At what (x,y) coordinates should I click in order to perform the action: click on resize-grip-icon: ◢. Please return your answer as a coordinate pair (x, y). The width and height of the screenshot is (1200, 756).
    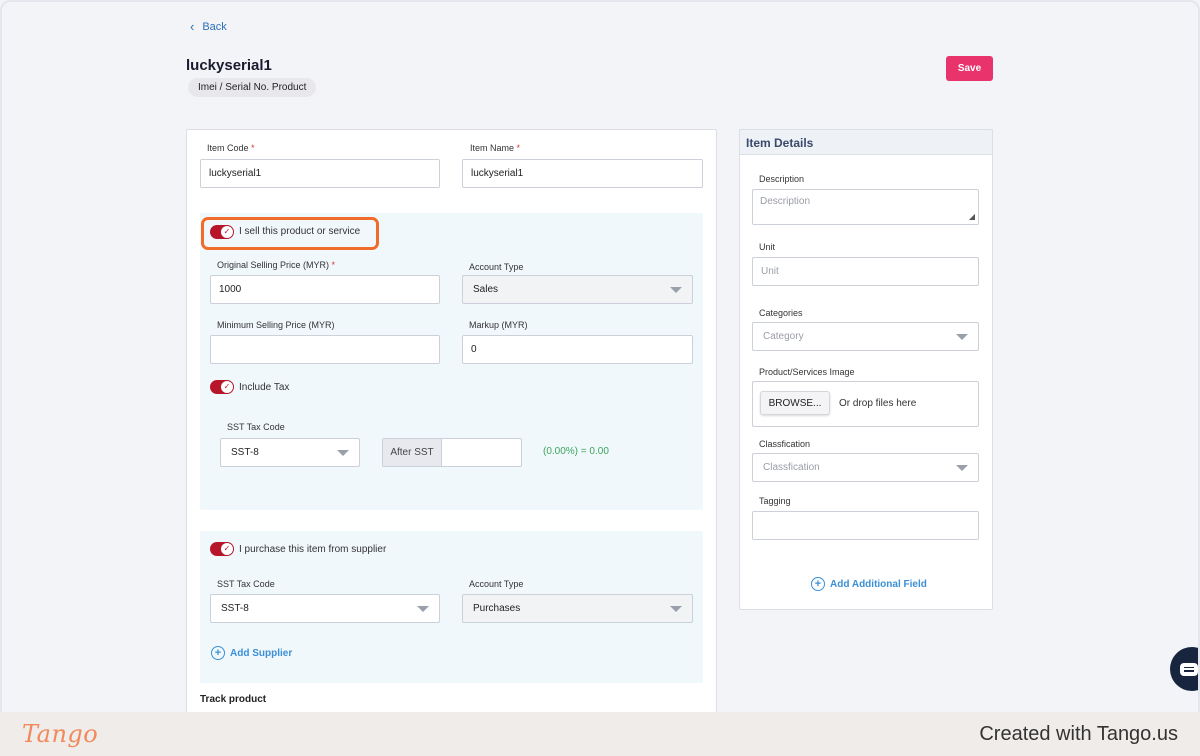
    Looking at the image, I should click on (972, 216).